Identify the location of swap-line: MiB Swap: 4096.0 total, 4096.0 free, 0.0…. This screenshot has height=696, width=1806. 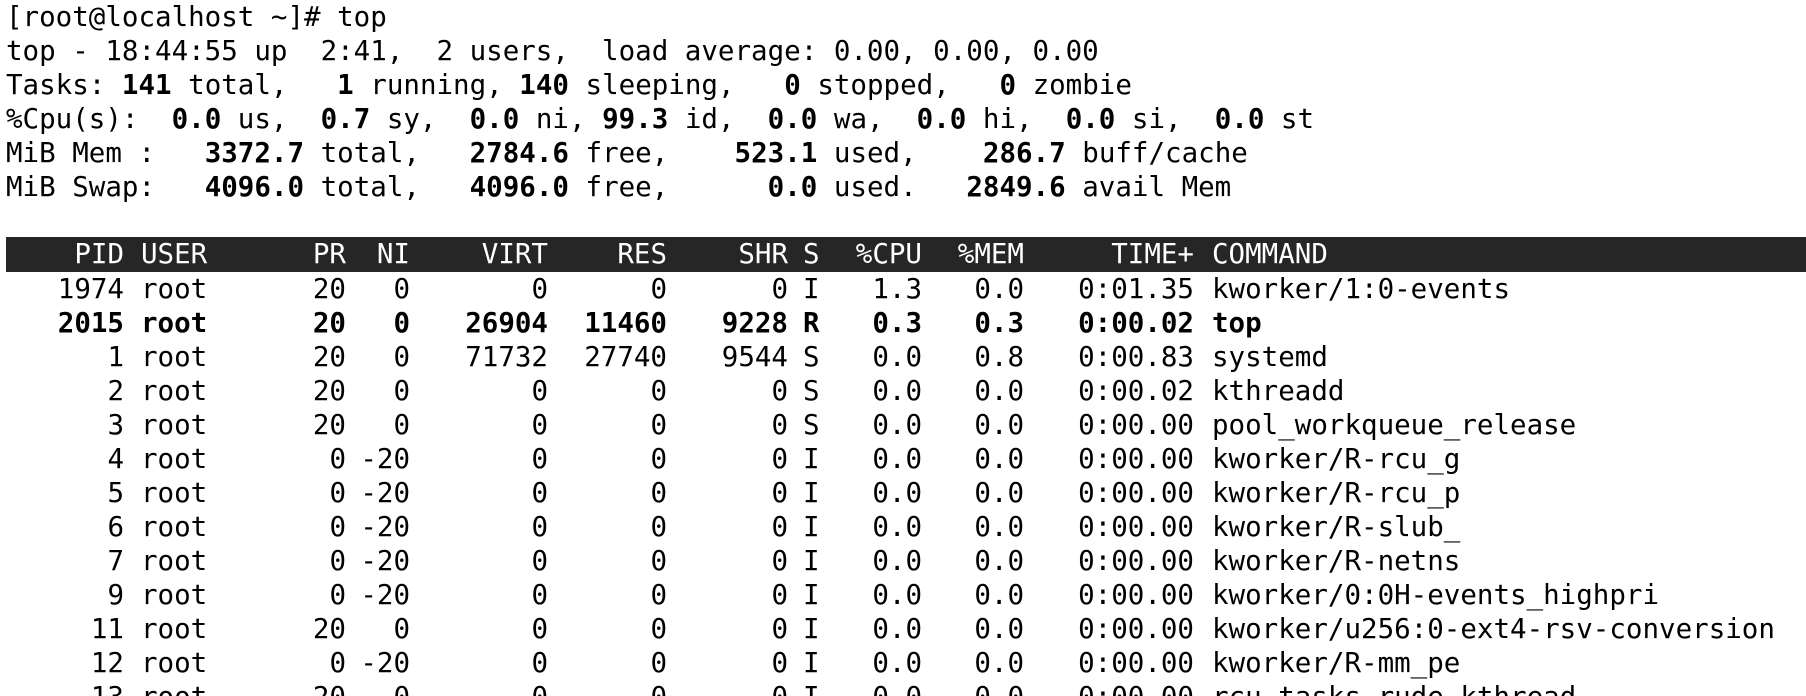
(618, 187).